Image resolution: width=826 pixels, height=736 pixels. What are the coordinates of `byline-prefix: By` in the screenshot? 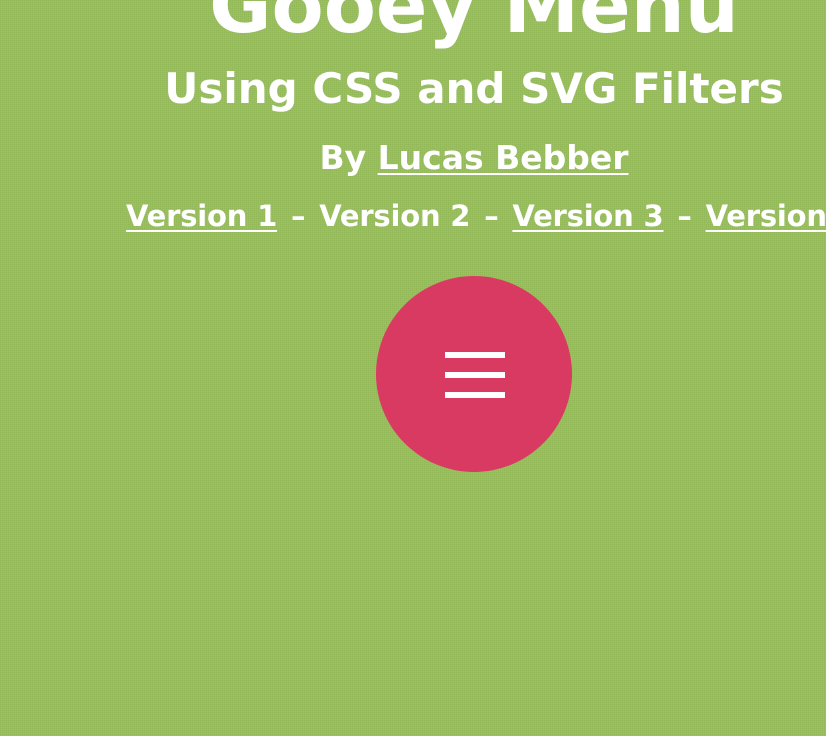 It's located at (348, 157).